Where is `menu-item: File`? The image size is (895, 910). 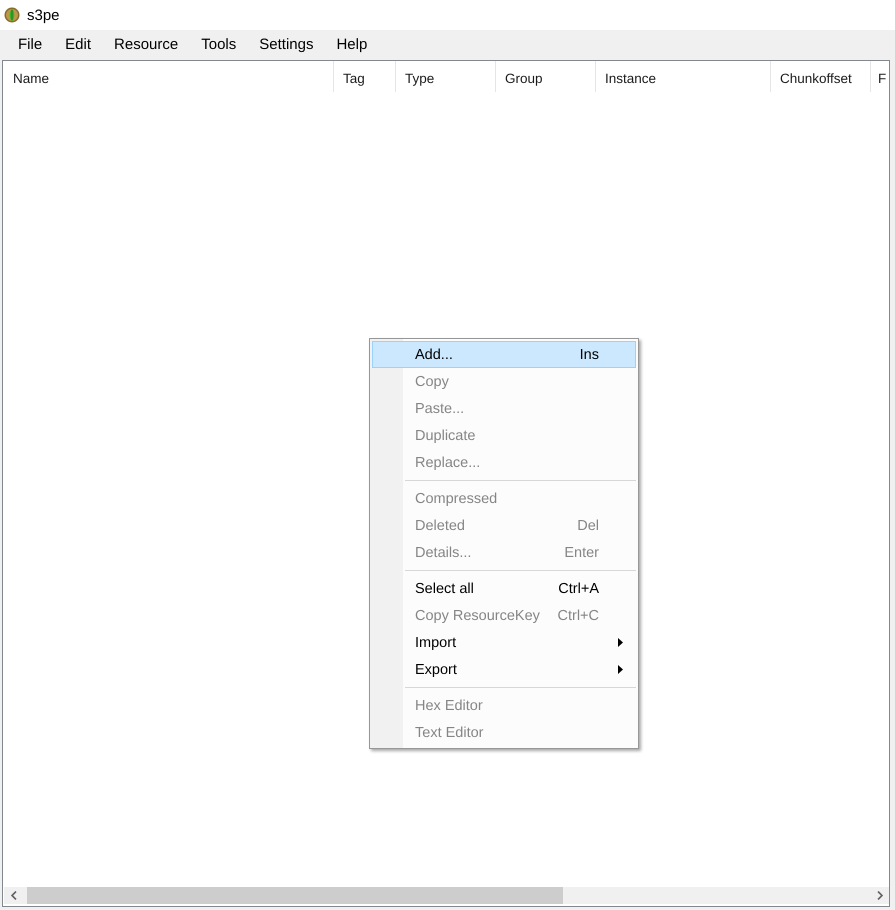
menu-item: File is located at coordinates (30, 45).